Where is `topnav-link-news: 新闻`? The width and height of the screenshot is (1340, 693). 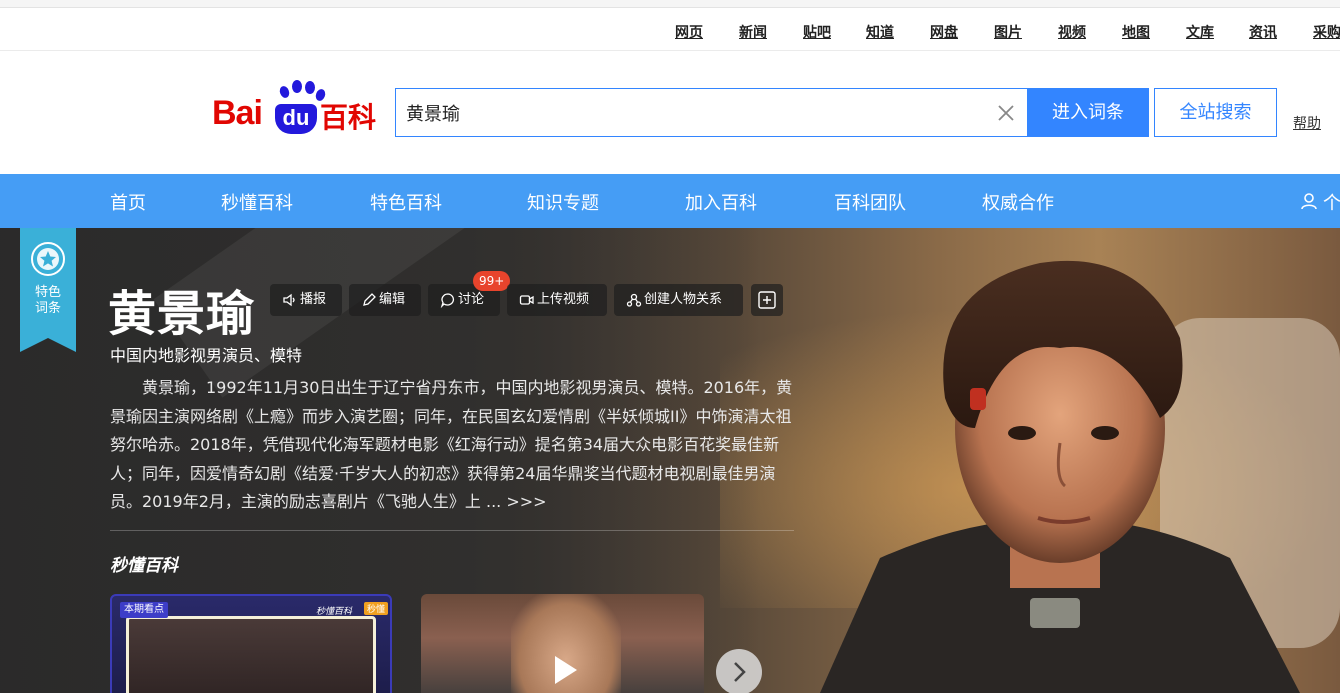 topnav-link-news: 新闻 is located at coordinates (753, 32).